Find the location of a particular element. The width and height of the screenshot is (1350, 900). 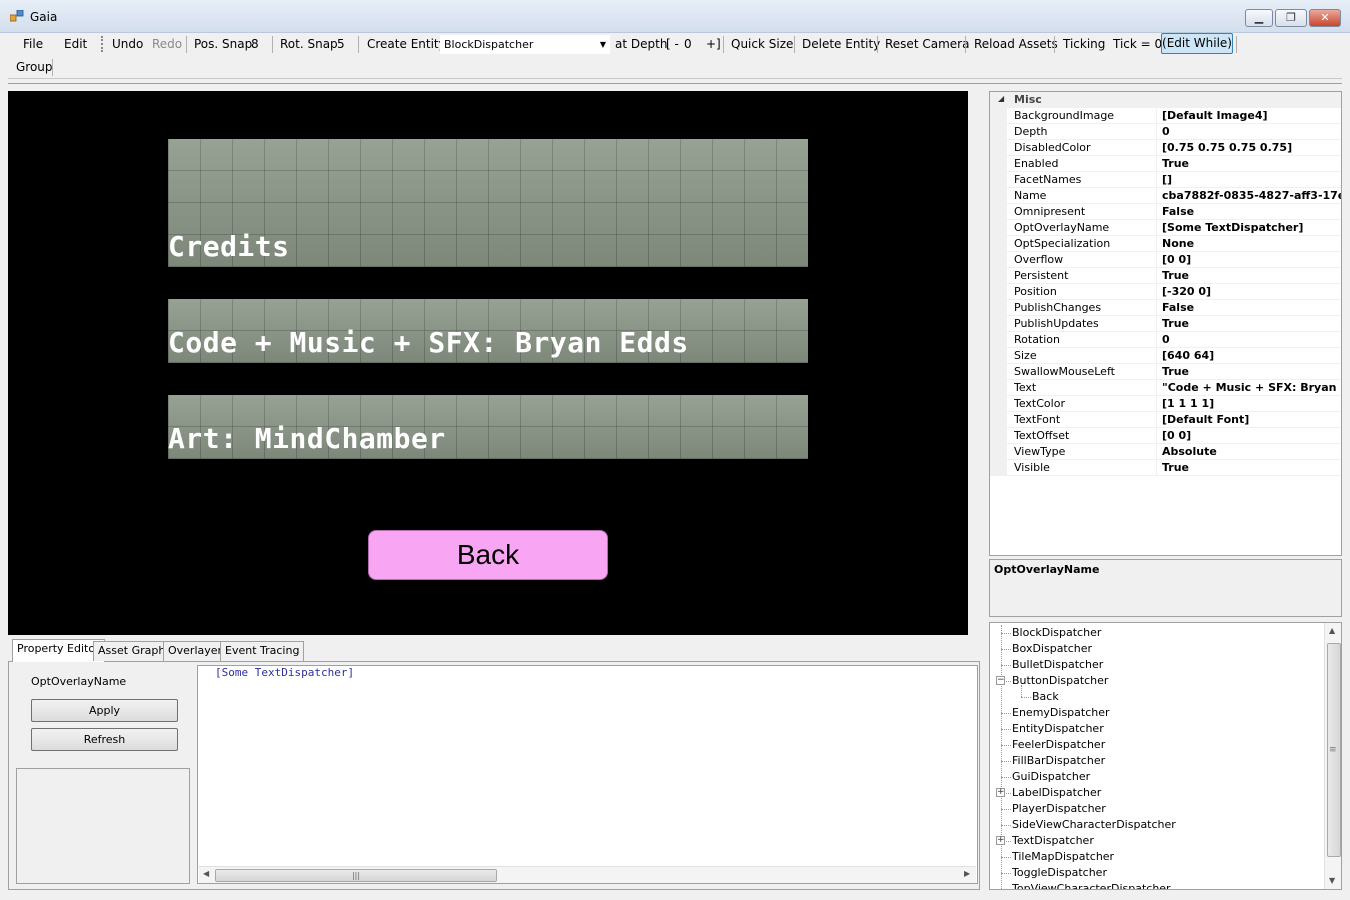

edit-while-toggle: (Edit While) is located at coordinates (1197, 43).